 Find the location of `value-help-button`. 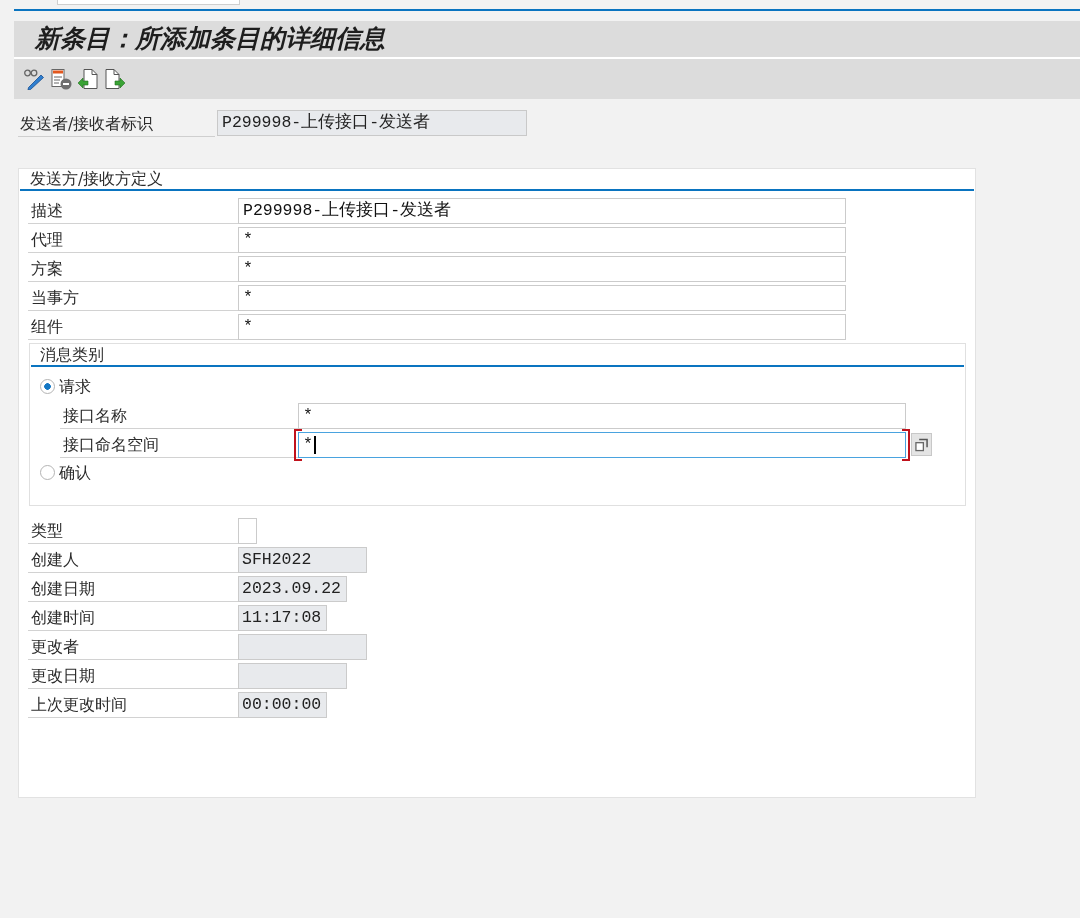

value-help-button is located at coordinates (921, 444).